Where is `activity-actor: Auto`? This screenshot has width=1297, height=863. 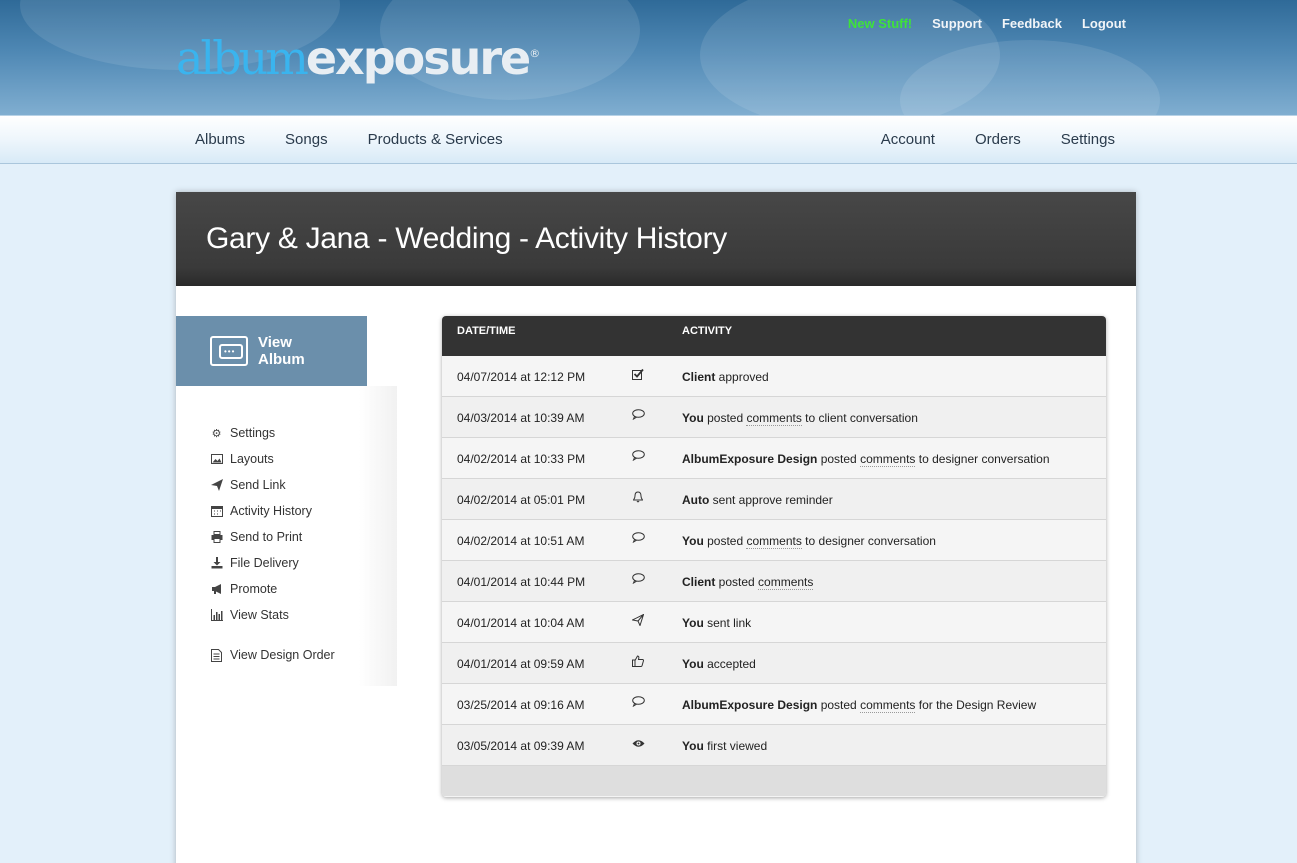 activity-actor: Auto is located at coordinates (696, 500).